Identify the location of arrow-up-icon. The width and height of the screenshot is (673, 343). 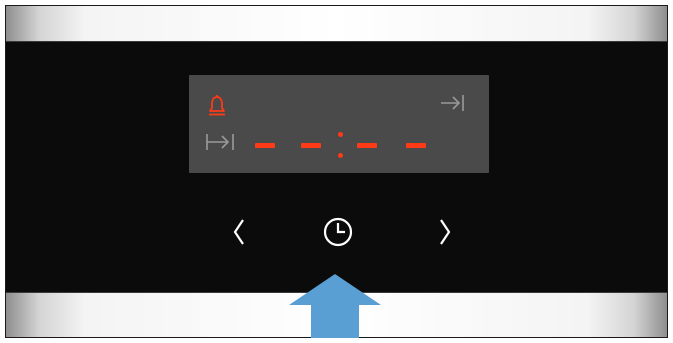
(335, 306).